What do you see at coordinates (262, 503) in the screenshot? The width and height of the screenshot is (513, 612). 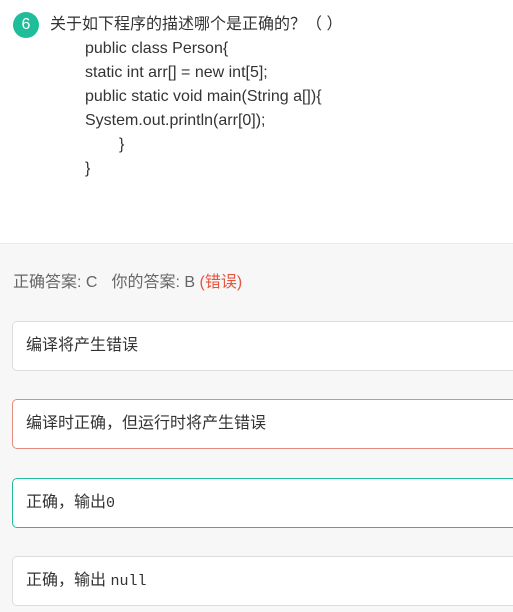 I see `option-c: 正确，输出0` at bounding box center [262, 503].